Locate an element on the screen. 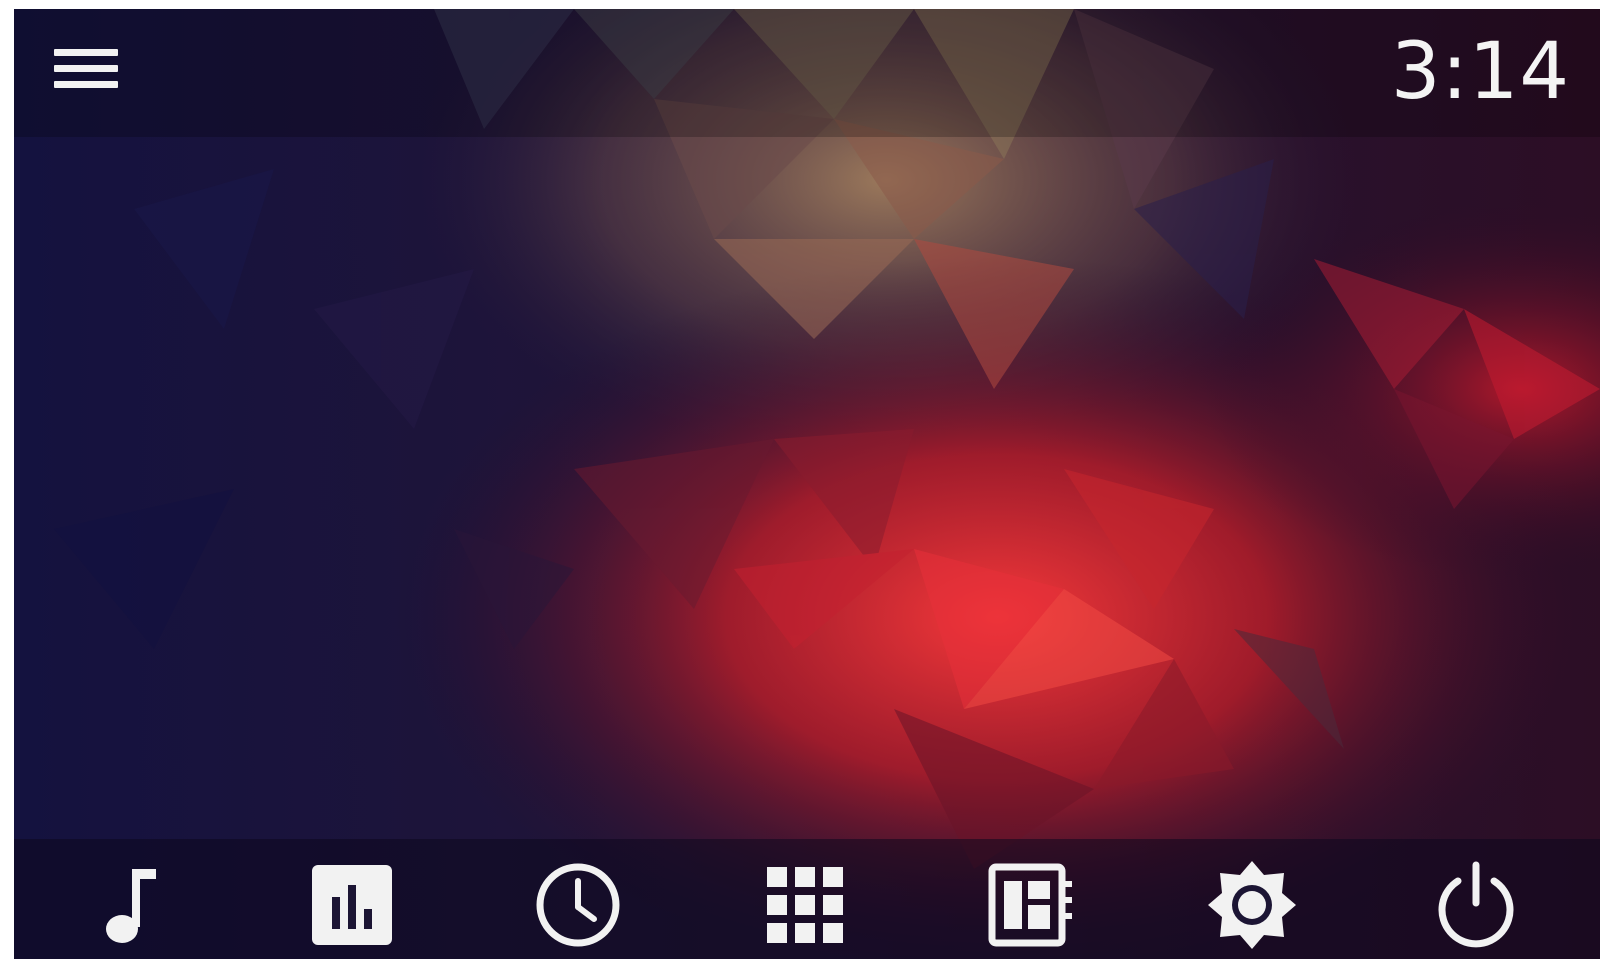 The width and height of the screenshot is (1600, 965). app-grid-icon is located at coordinates (805, 905).